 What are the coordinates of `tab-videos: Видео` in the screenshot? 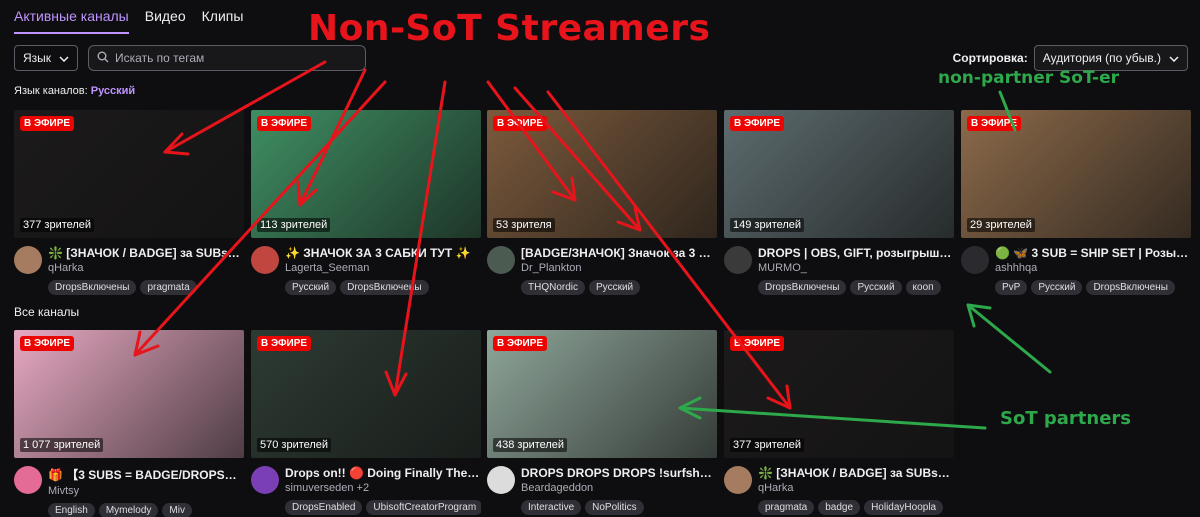 It's located at (165, 21).